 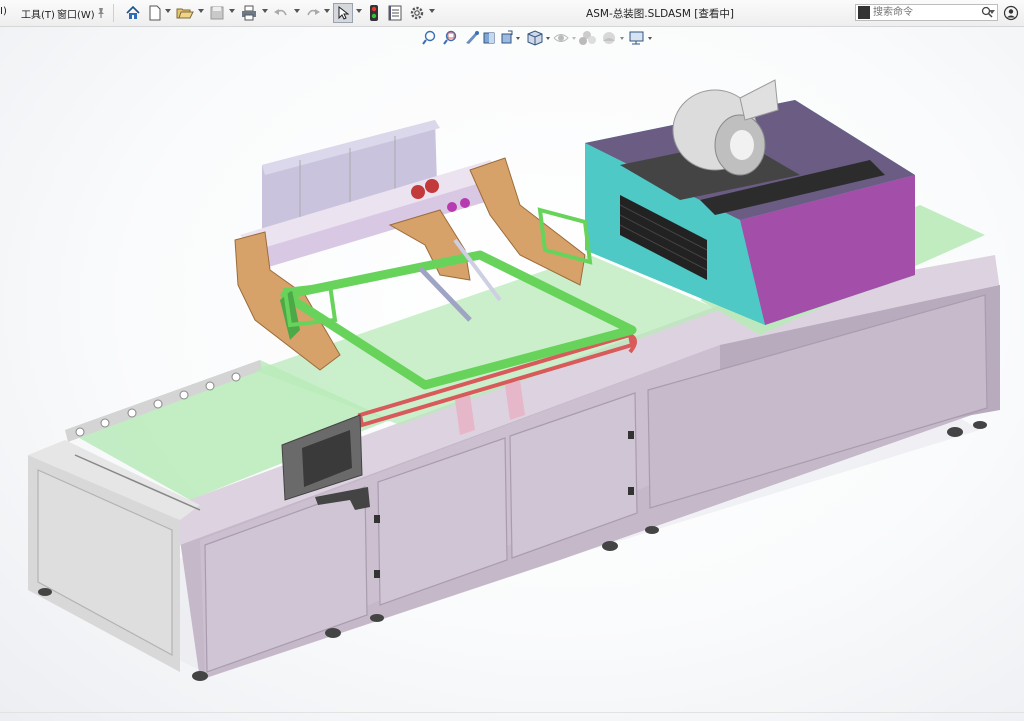 What do you see at coordinates (168, 11) in the screenshot?
I see `new-dropdown-icon` at bounding box center [168, 11].